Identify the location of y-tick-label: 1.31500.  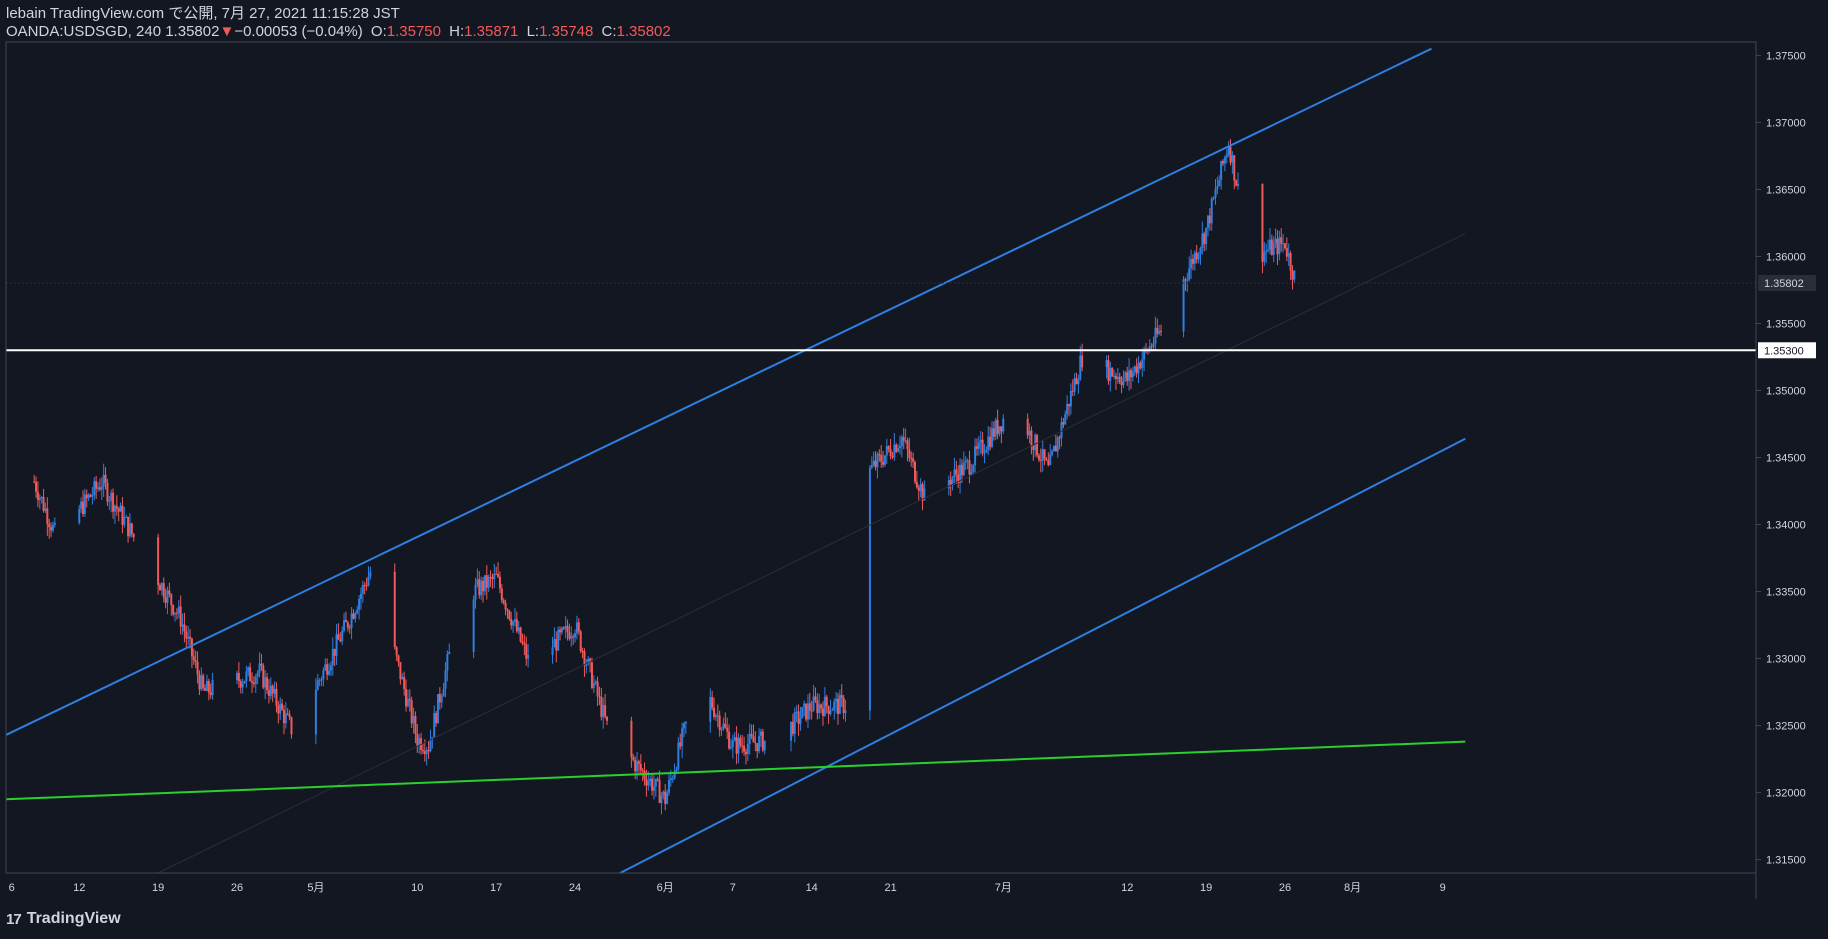
(1786, 861).